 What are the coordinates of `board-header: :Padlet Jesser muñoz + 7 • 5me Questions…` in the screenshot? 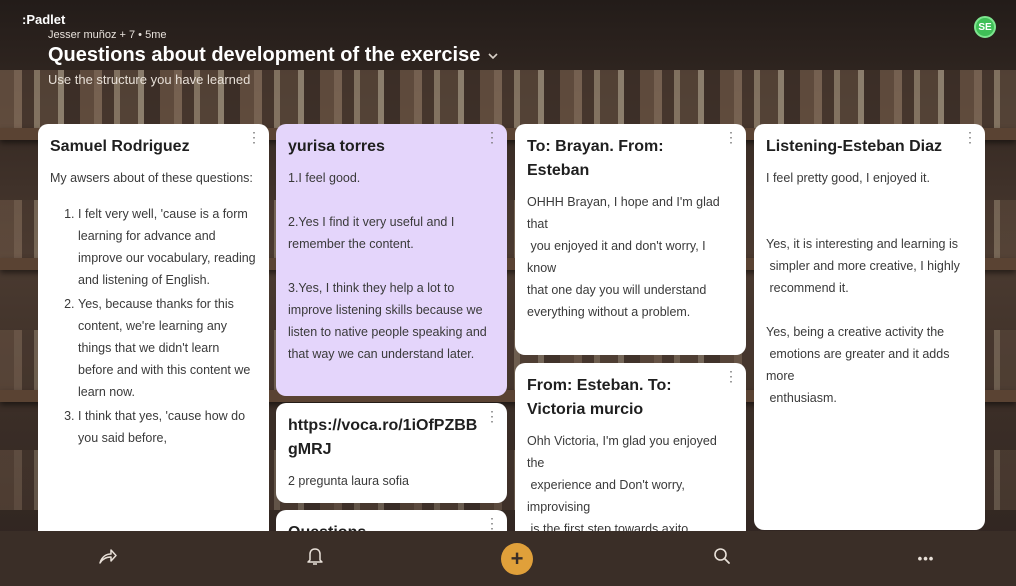 It's located at (260, 49).